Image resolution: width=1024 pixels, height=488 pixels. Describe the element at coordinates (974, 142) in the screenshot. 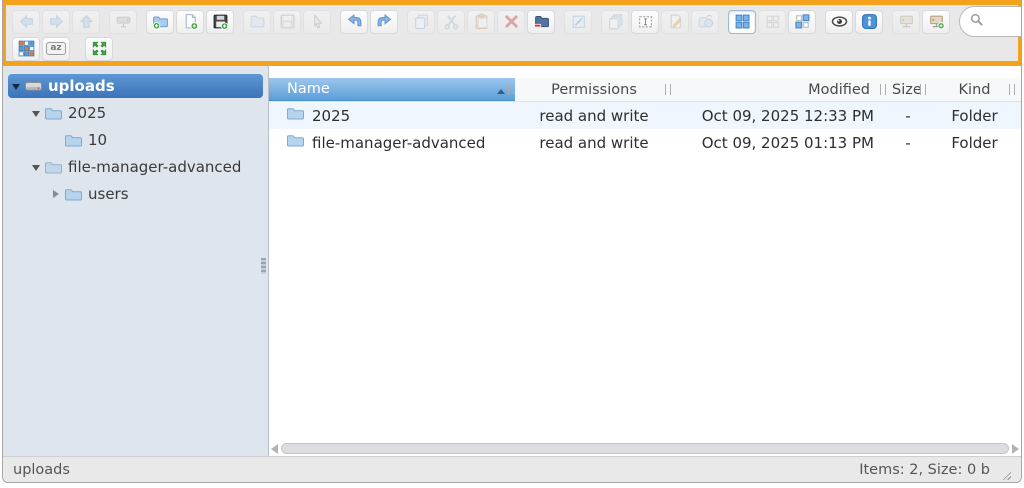

I see `file-kind: Folder` at that location.